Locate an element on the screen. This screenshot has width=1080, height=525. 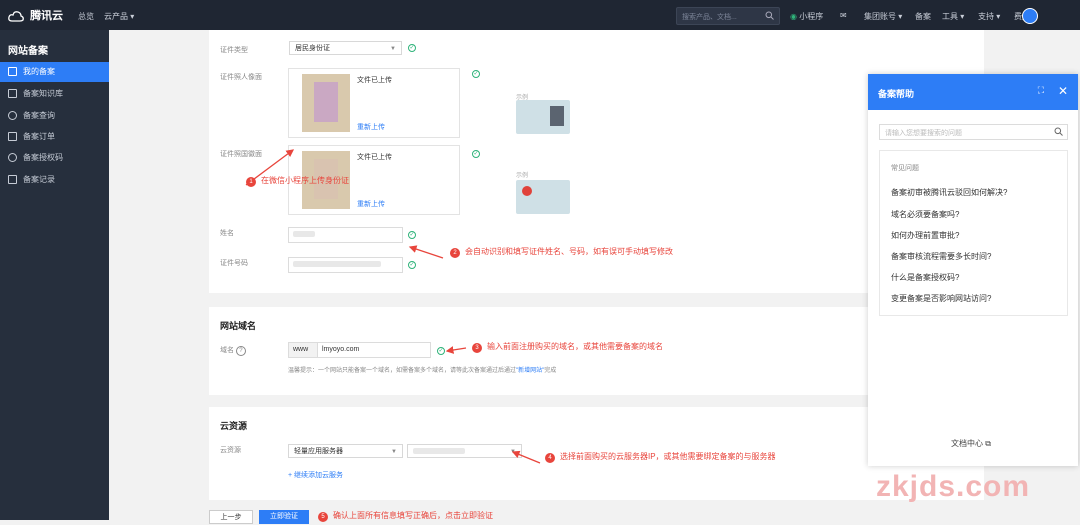
help-panel-header: 备案帮助 ⛶ ✕ is located at coordinates (973, 92).